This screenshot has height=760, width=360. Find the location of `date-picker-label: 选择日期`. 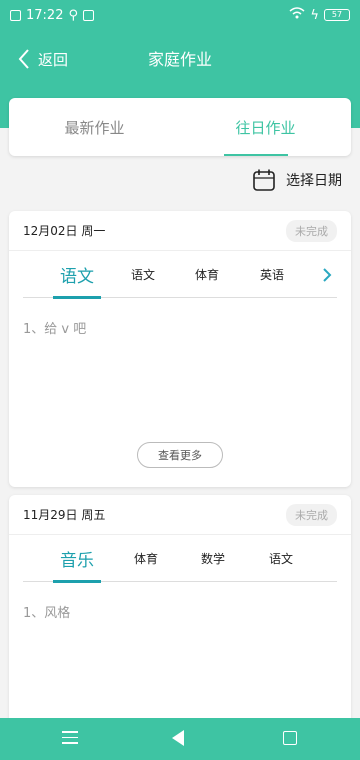

date-picker-label: 选择日期 is located at coordinates (314, 181).